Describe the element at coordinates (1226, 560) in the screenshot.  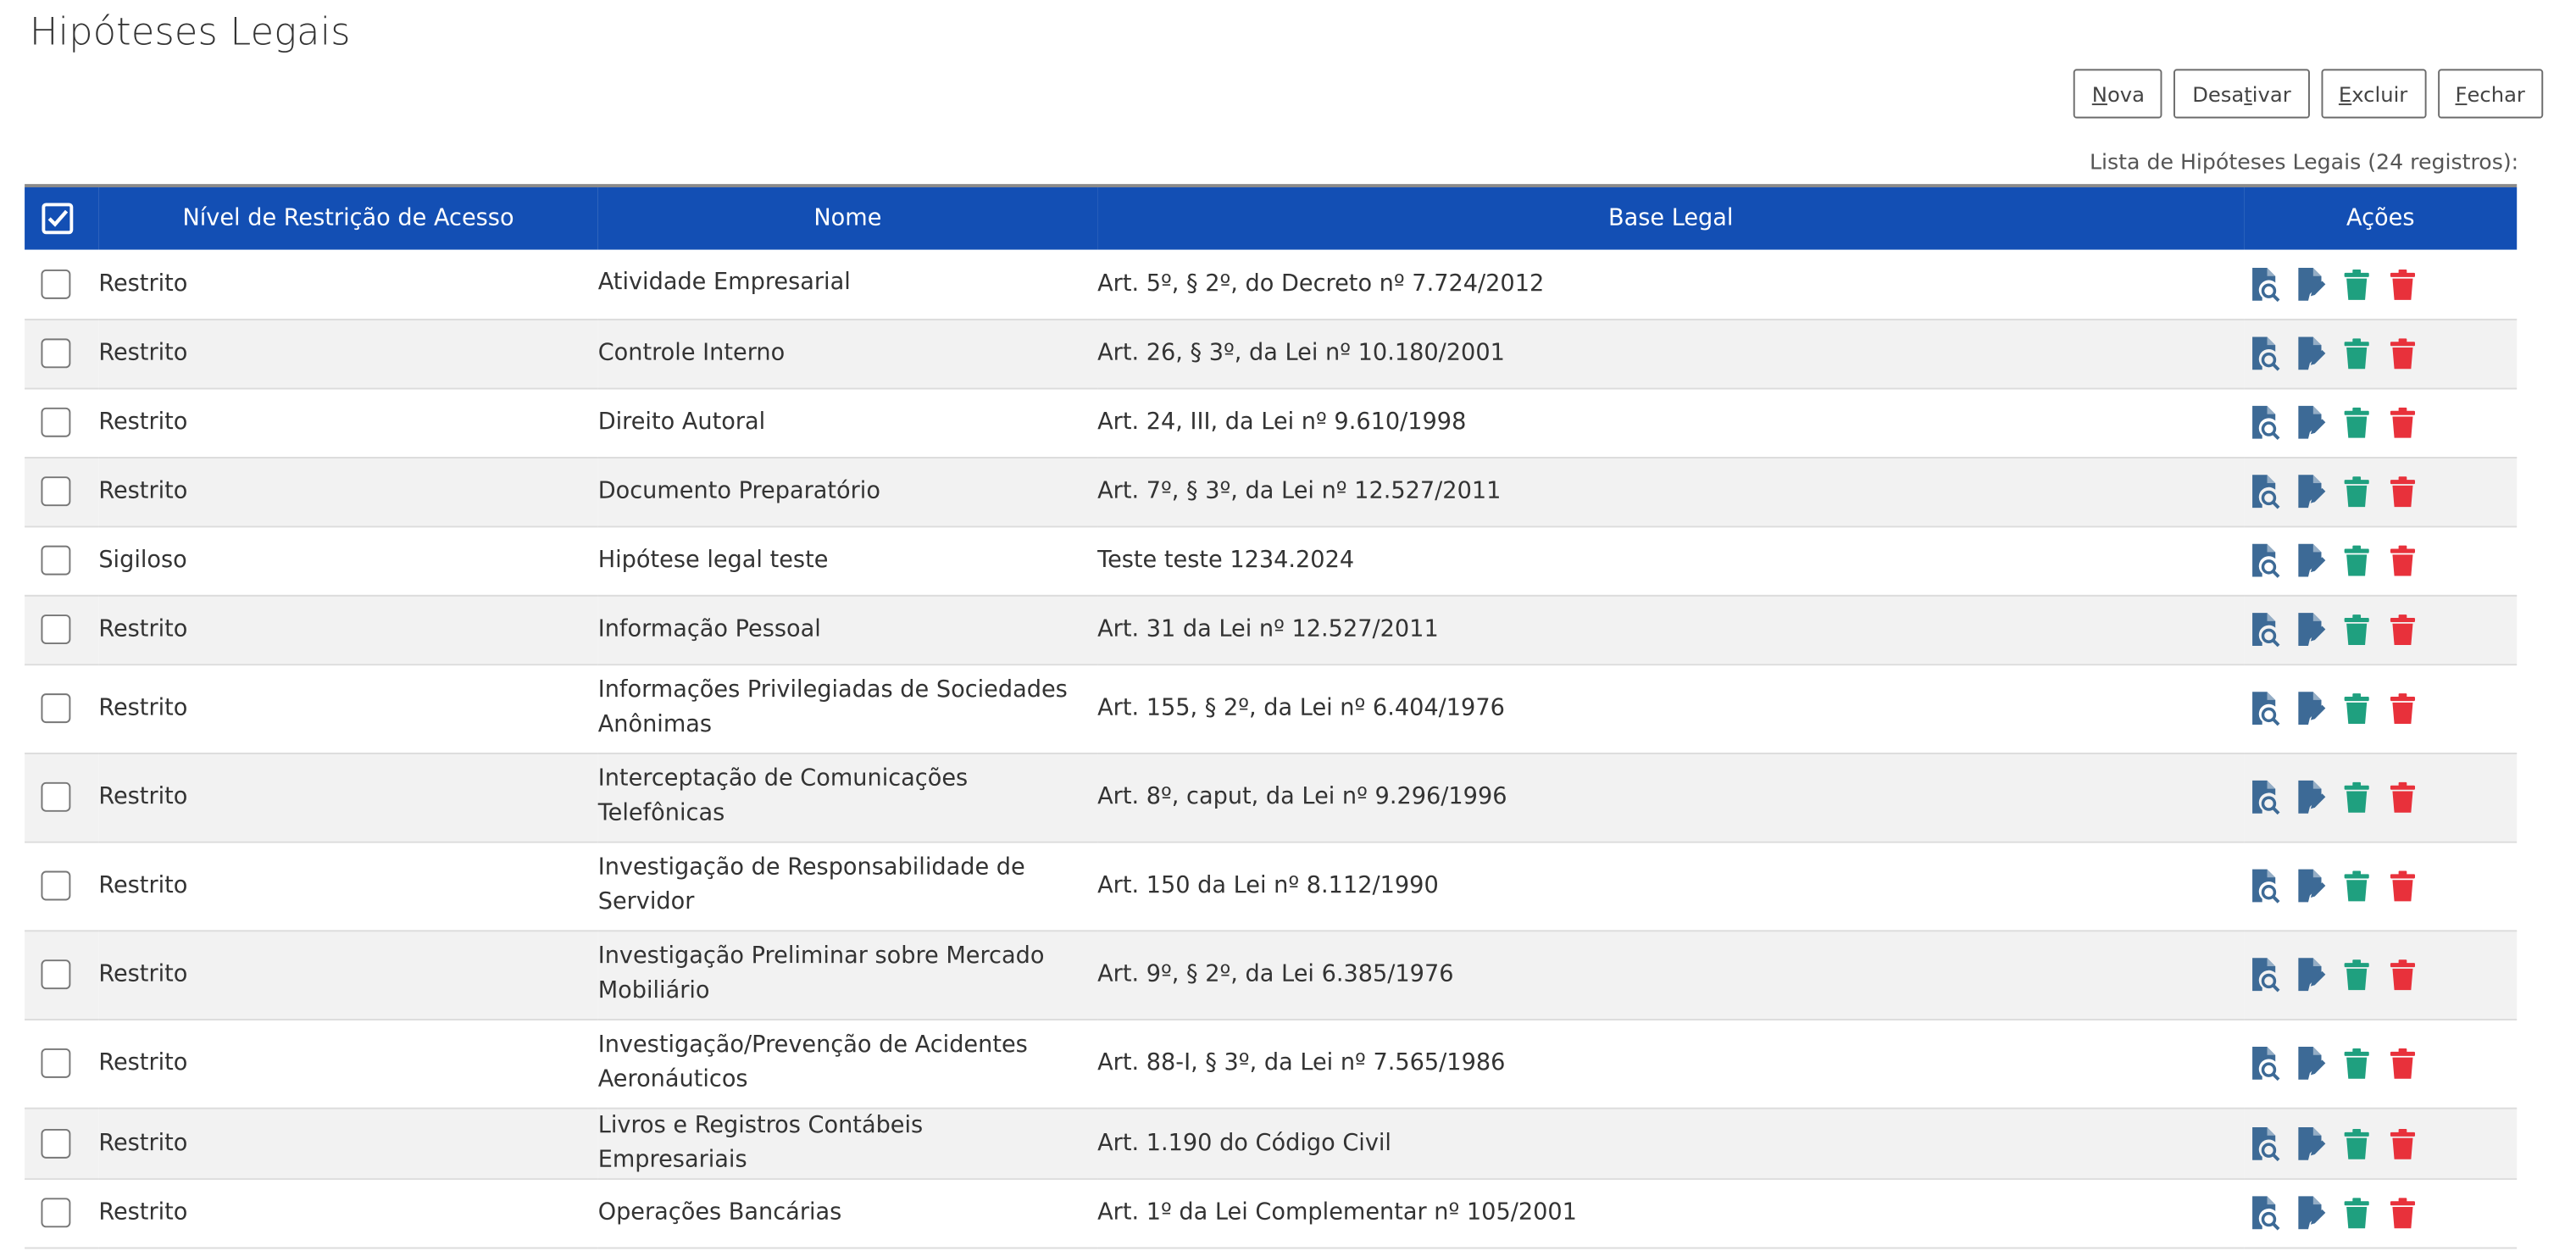
I see `cell-base-legal: Teste teste 1234.2024` at that location.